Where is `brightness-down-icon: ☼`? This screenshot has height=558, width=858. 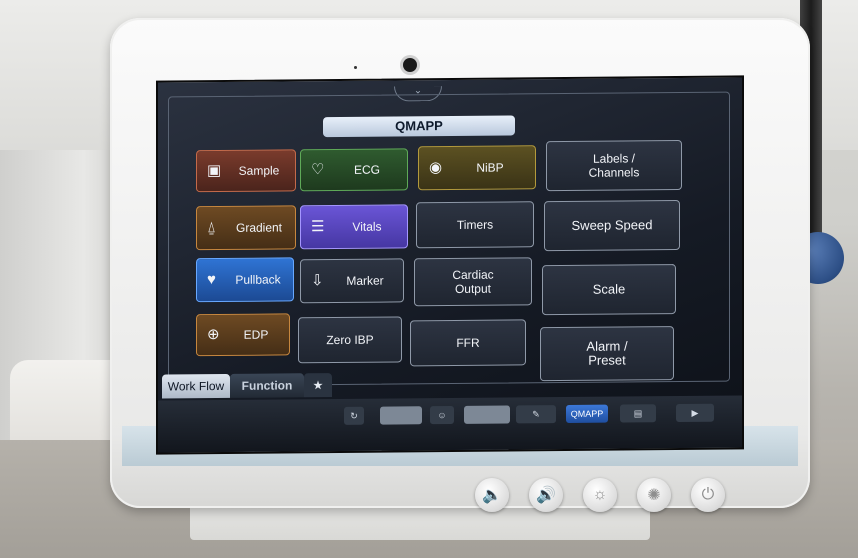 brightness-down-icon: ☼ is located at coordinates (600, 495).